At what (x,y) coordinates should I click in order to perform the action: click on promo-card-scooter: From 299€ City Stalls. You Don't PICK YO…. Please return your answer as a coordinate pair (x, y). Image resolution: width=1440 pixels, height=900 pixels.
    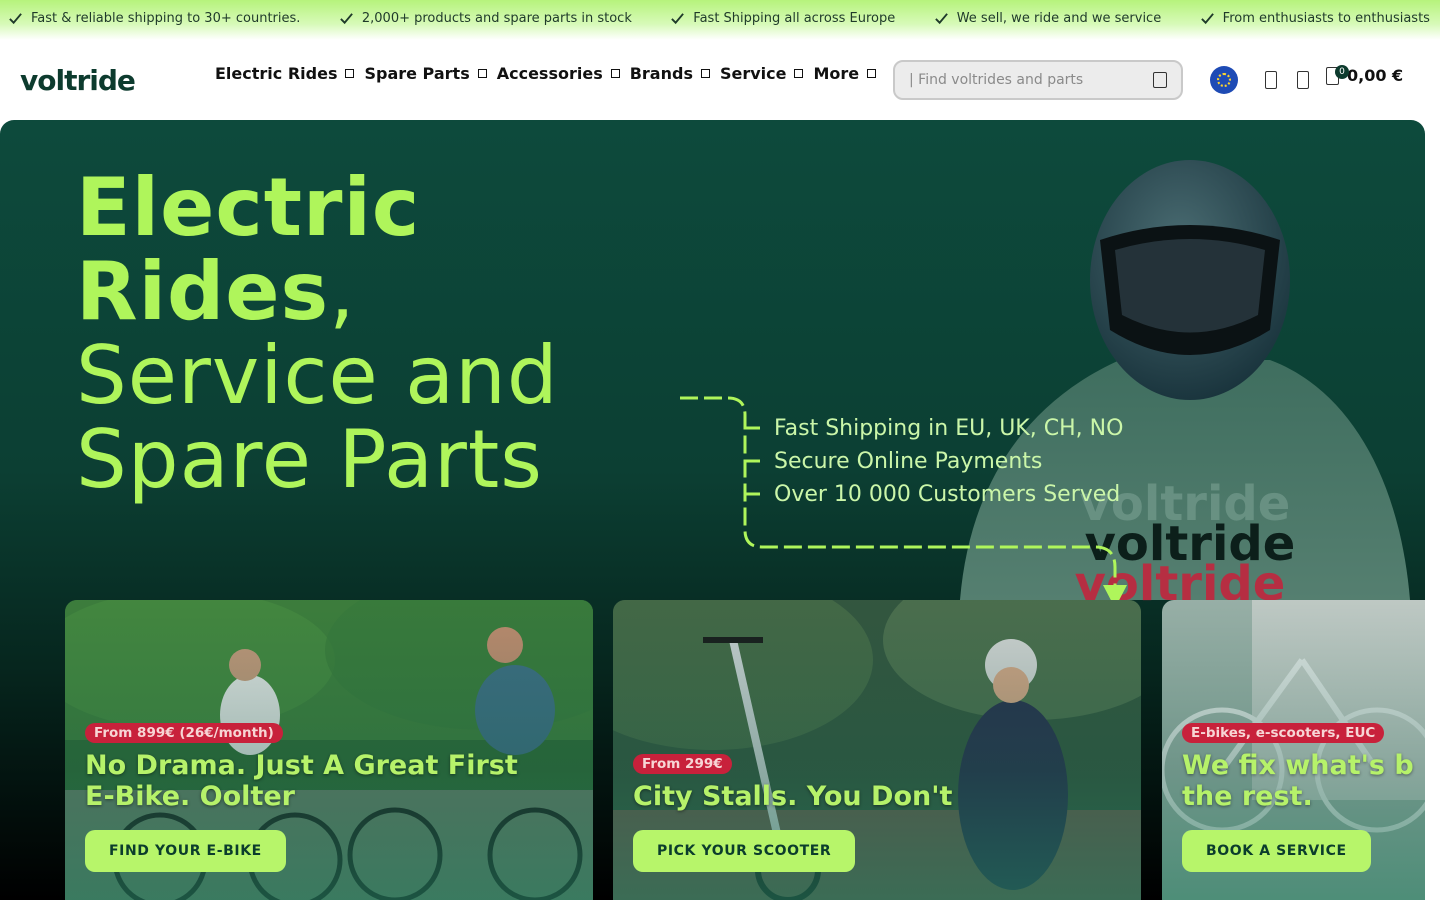
    Looking at the image, I should click on (877, 750).